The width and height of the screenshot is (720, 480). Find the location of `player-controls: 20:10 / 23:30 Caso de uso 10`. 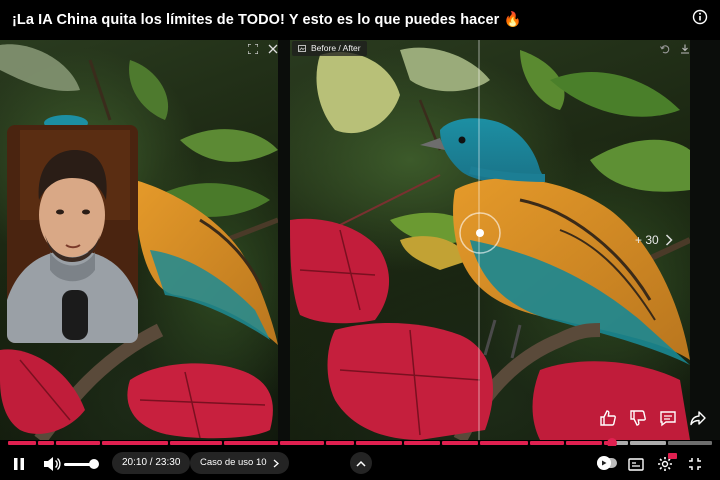

player-controls: 20:10 / 23:30 Caso de uso 10 is located at coordinates (360, 463).